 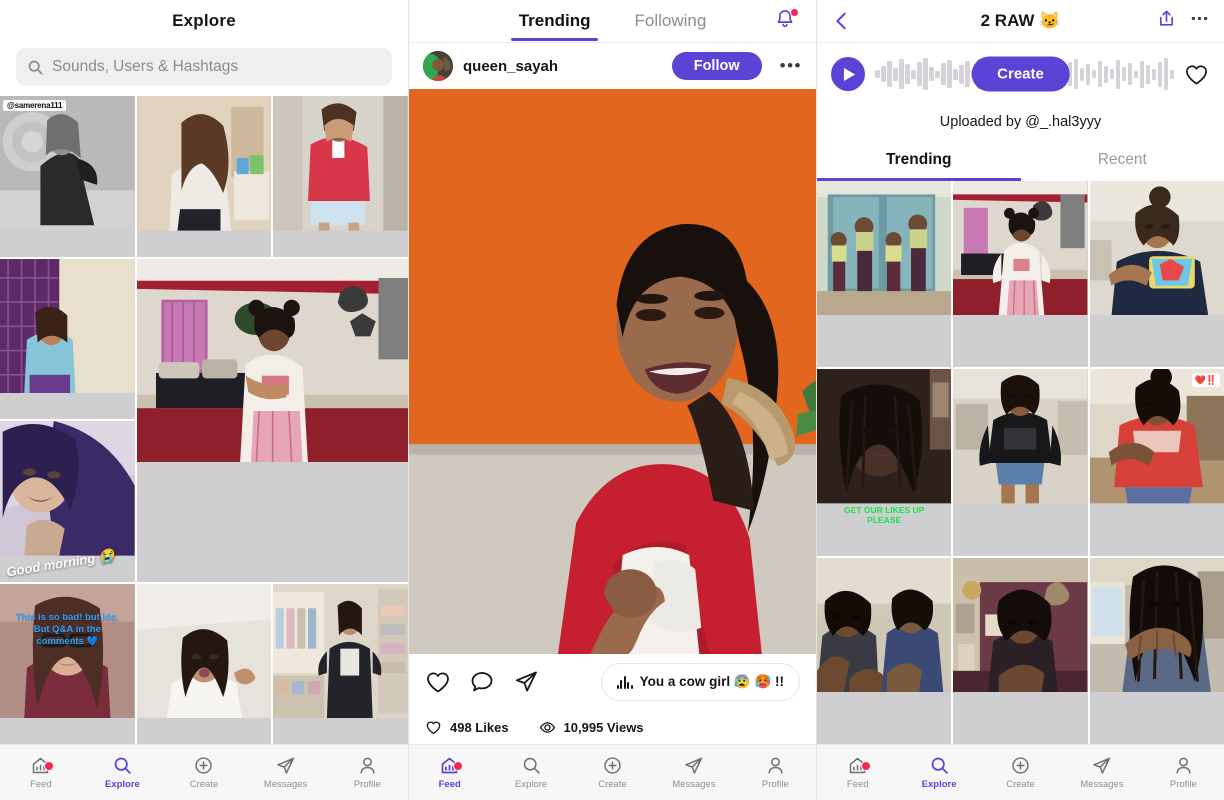 I want to click on heart-small-icon, so click(x=433, y=727).